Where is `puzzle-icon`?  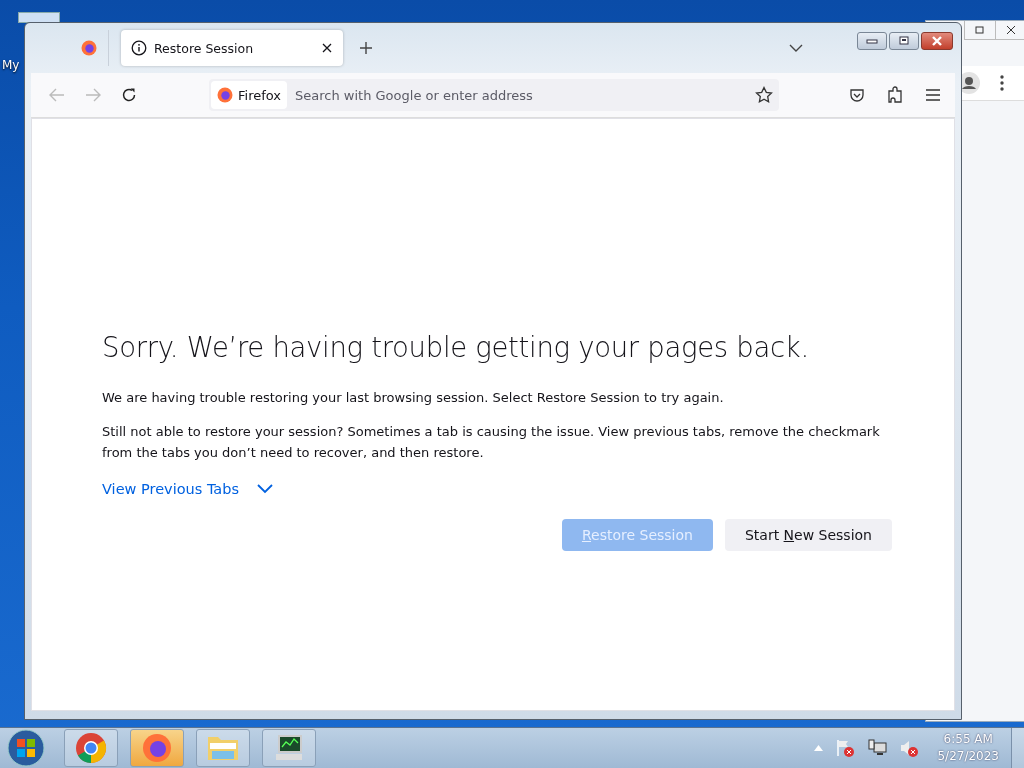
puzzle-icon is located at coordinates (895, 95).